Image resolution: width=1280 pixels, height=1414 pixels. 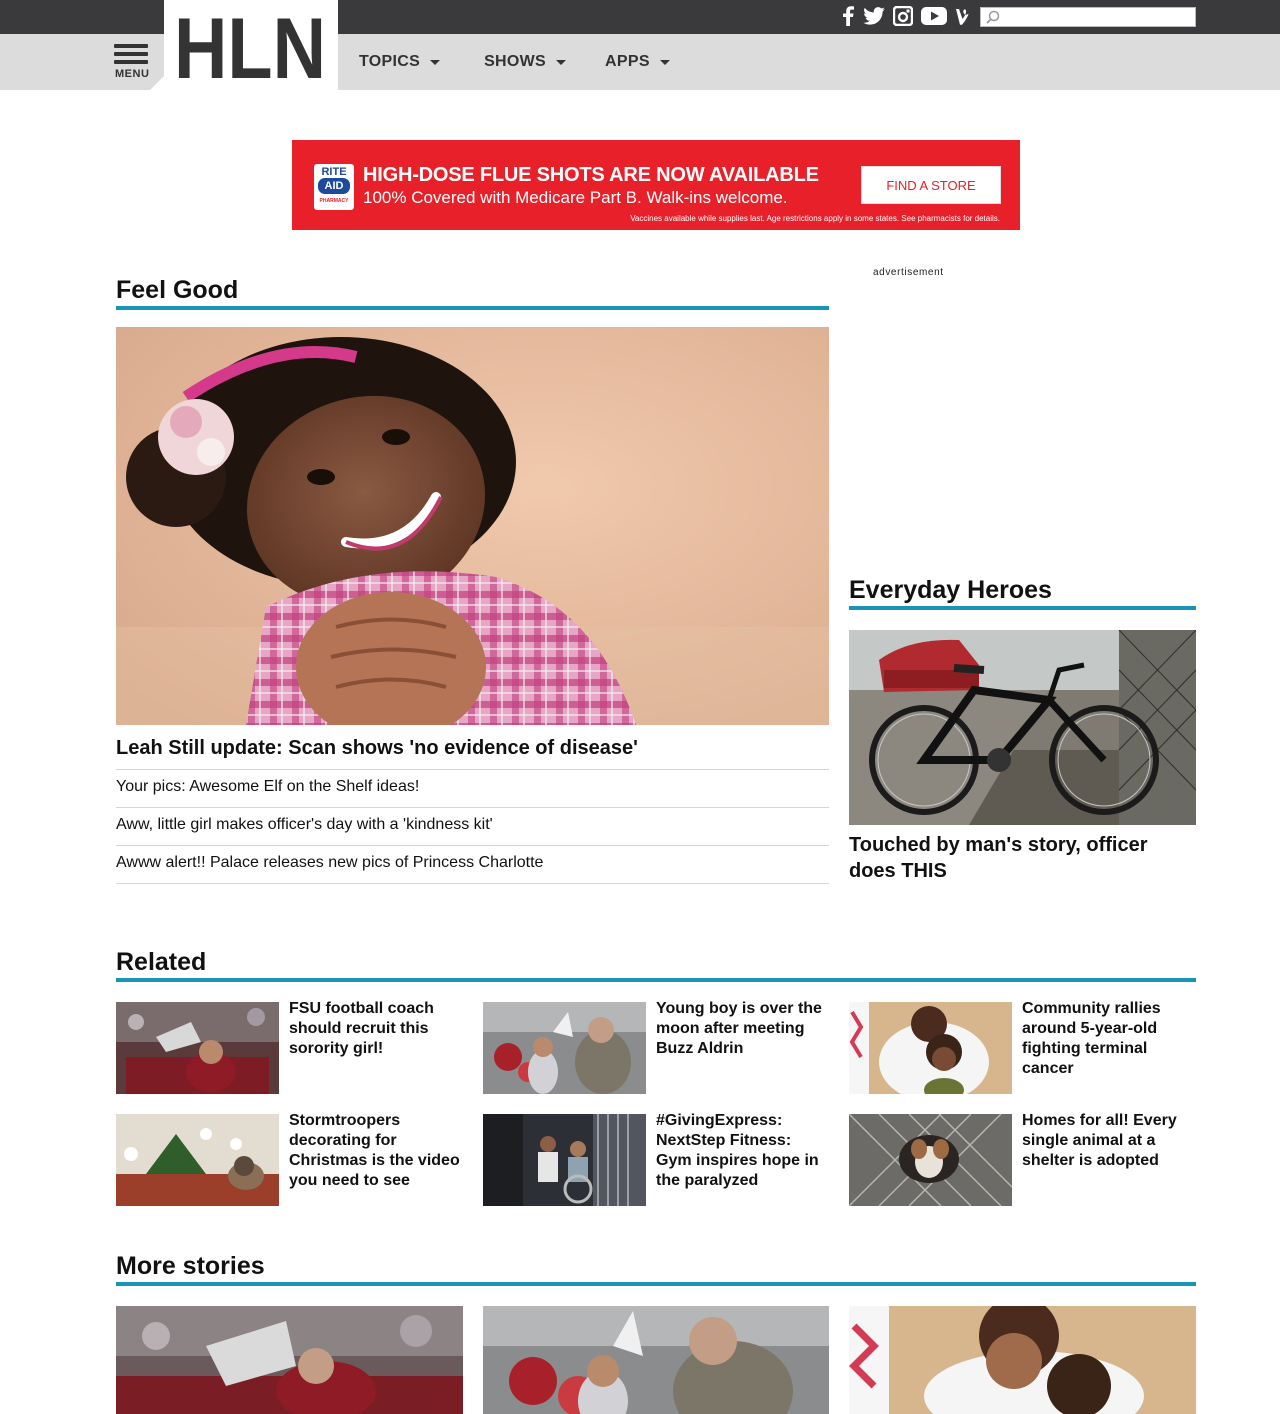 What do you see at coordinates (950, 590) in the screenshot?
I see `everyday-heroes-title: Everyday Heroes` at bounding box center [950, 590].